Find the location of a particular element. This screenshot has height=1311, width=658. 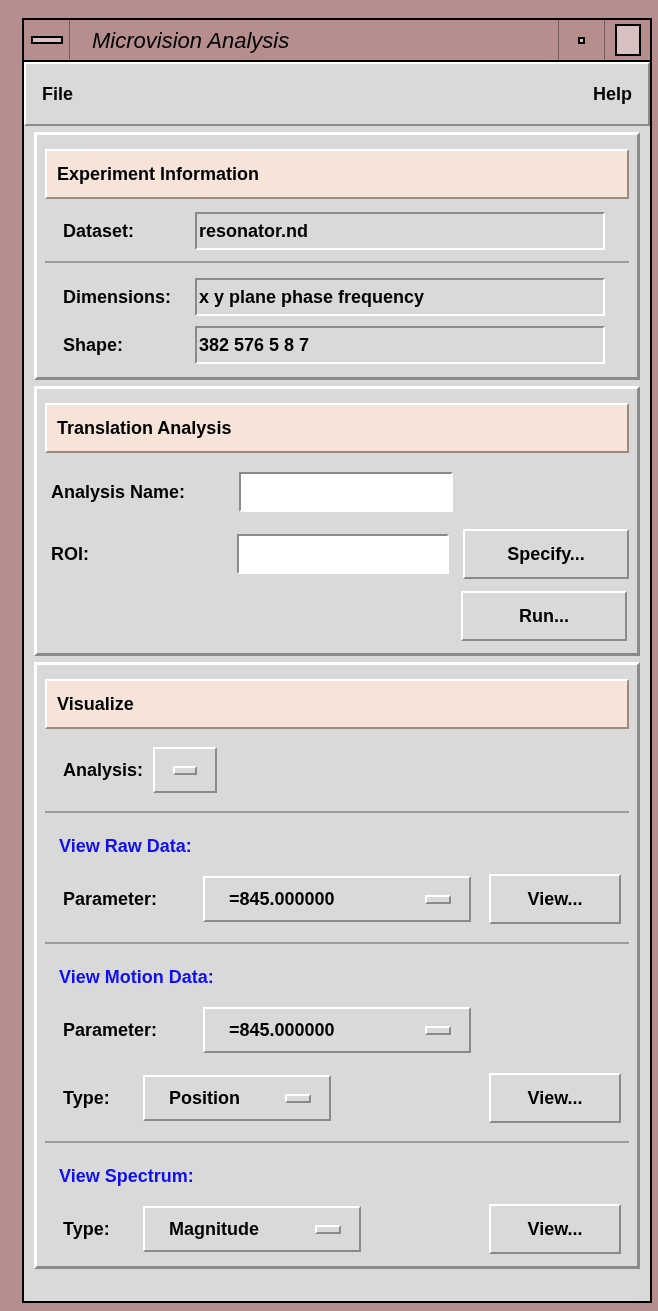

option-menu: Position is located at coordinates (237, 1098).